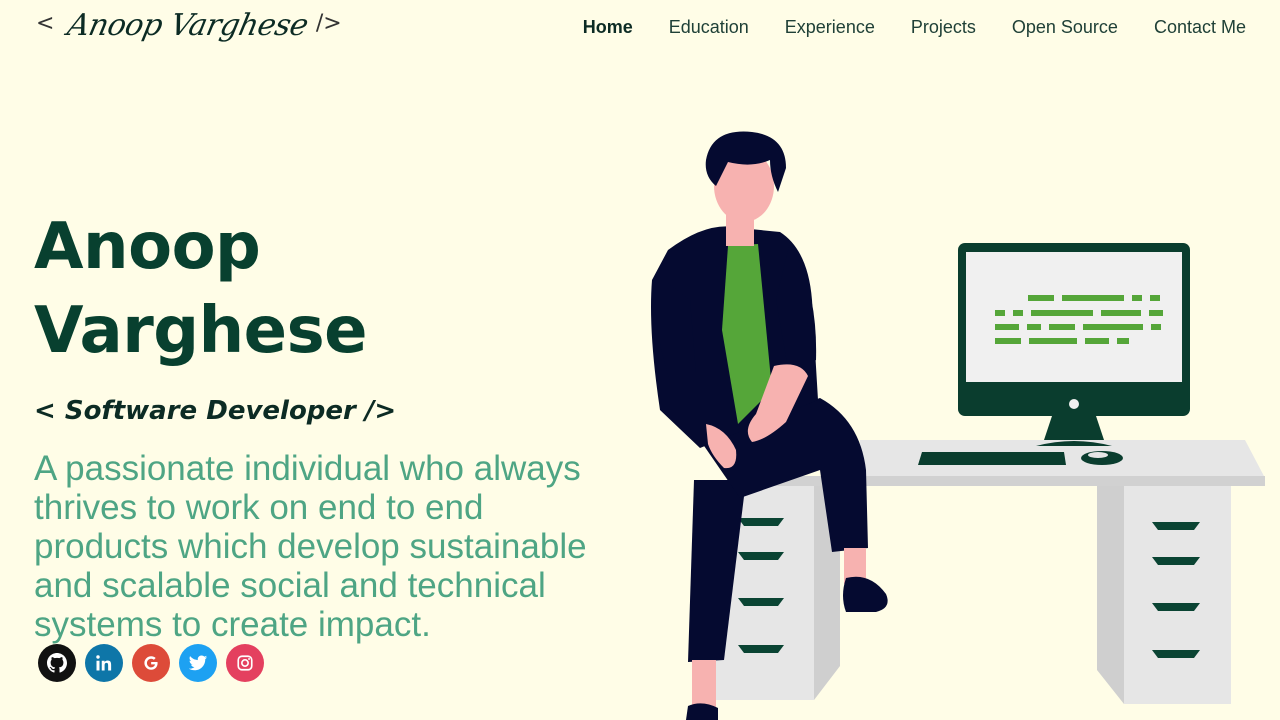  I want to click on linkedin-link, so click(104, 663).